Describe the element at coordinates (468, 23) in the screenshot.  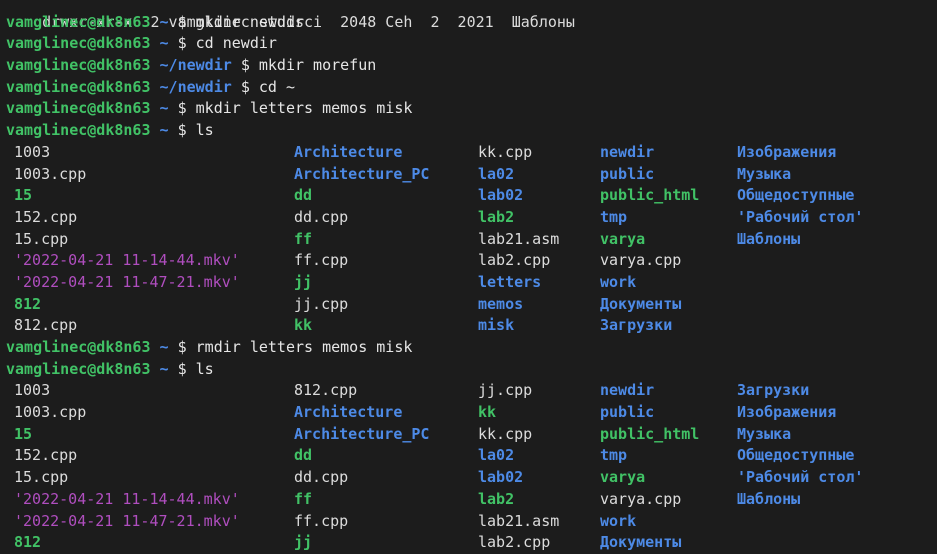
I see `prompt-line: vamglinec@dk8n63 ~ $ mkdir newdir` at that location.